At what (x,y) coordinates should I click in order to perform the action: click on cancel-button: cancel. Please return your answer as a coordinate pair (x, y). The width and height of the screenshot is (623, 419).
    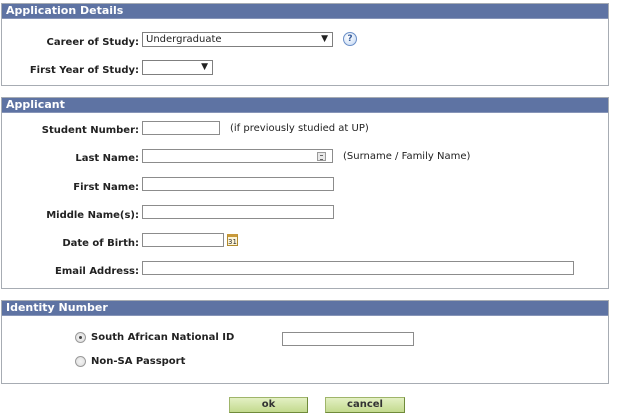
    Looking at the image, I should click on (365, 405).